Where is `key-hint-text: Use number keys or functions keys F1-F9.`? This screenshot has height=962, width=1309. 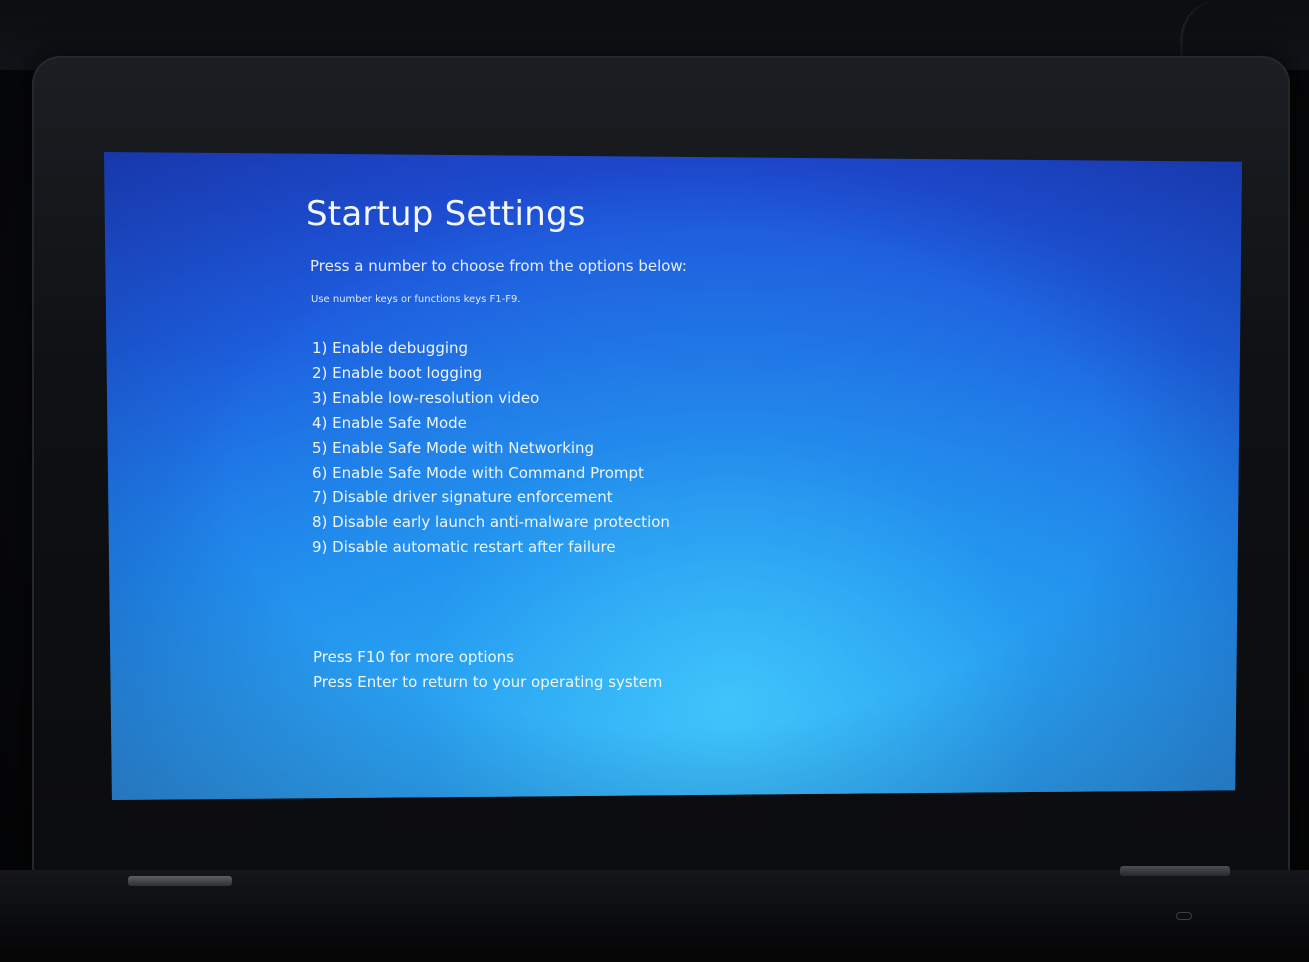 key-hint-text: Use number keys or functions keys F1-F9. is located at coordinates (416, 299).